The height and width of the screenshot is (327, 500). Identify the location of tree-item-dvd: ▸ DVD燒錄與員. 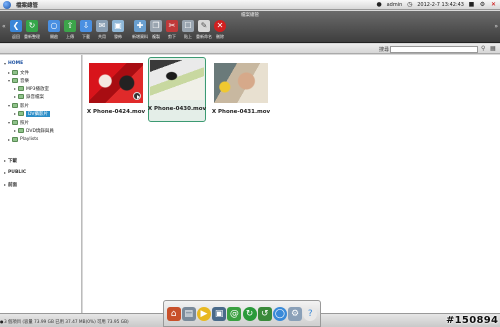
(34, 130).